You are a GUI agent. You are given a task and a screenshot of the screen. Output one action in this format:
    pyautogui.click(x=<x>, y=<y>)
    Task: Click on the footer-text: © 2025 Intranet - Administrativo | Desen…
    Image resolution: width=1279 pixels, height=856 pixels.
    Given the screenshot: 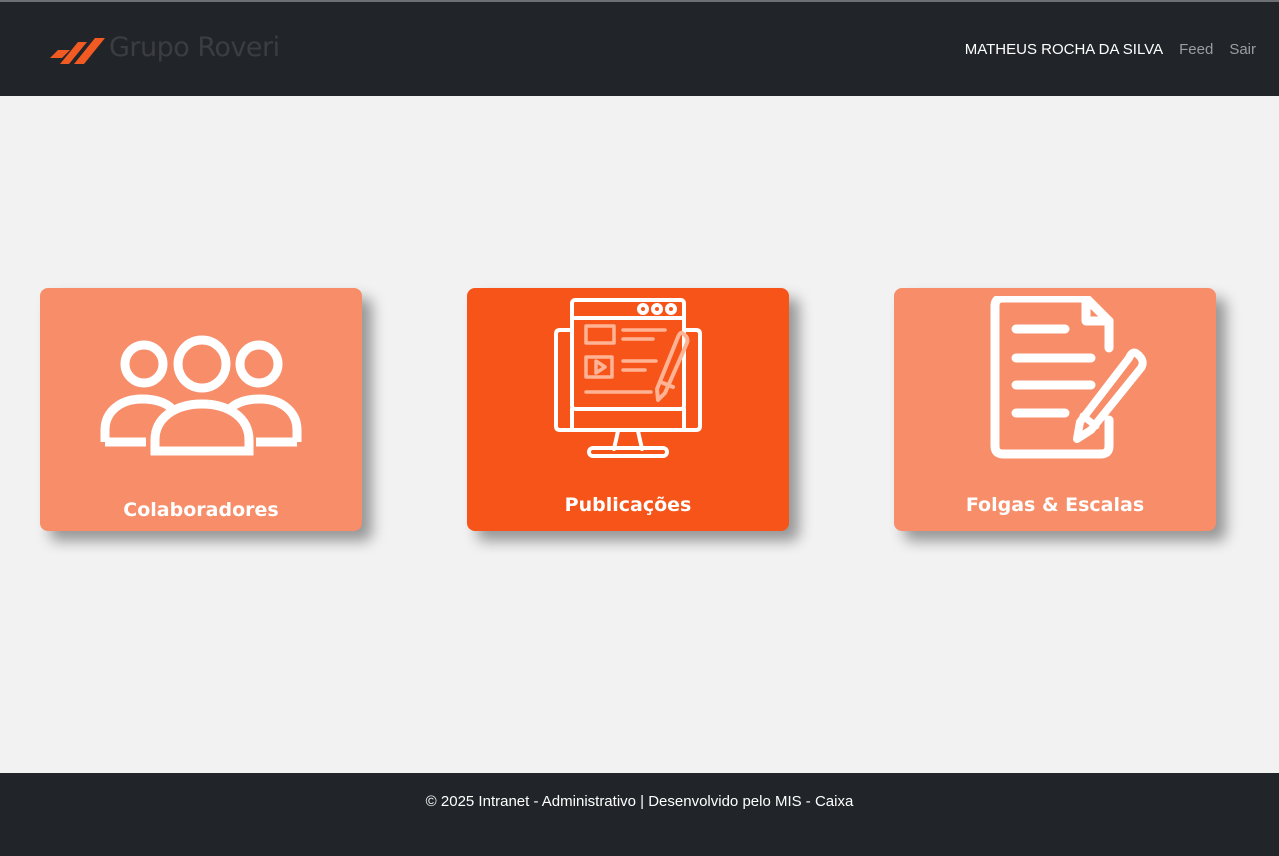 What is the action you would take?
    pyautogui.click(x=639, y=801)
    